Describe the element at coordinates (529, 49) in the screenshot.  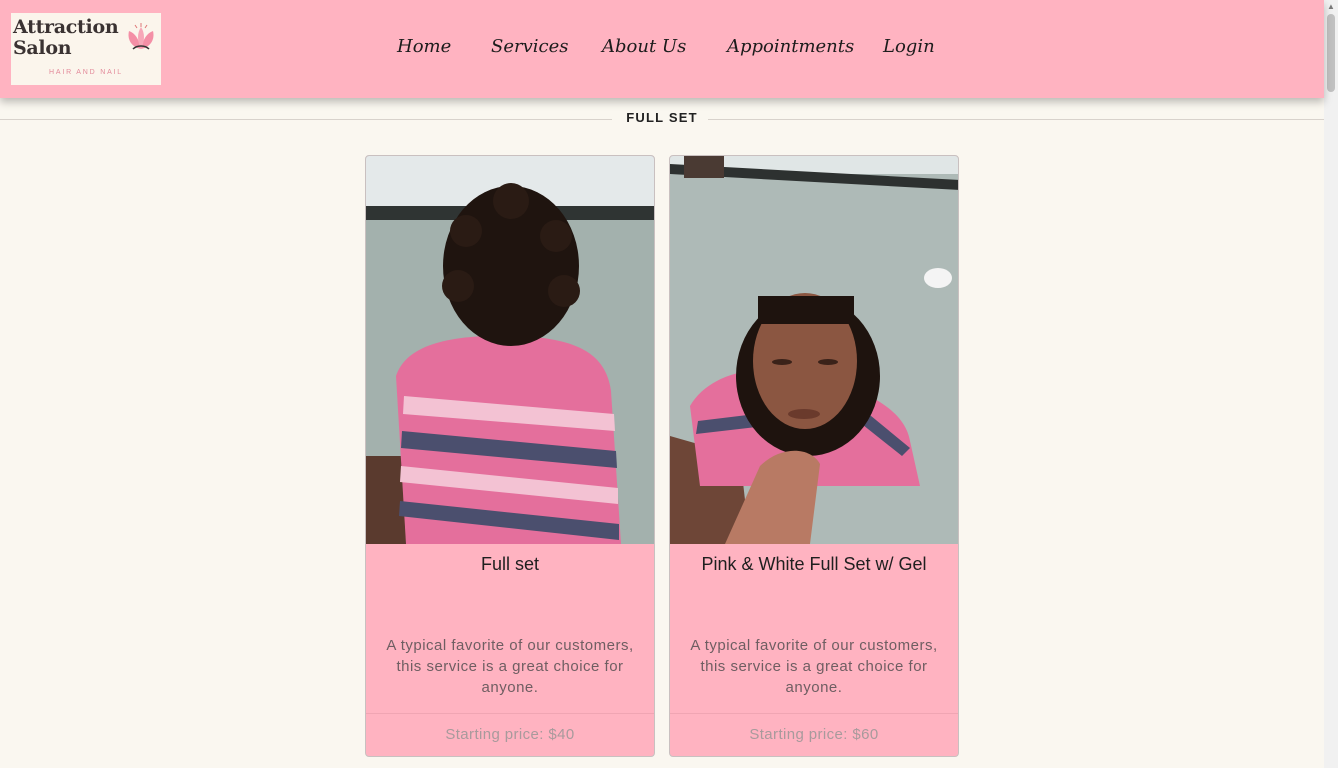
I see `nav-services-link: Services` at that location.